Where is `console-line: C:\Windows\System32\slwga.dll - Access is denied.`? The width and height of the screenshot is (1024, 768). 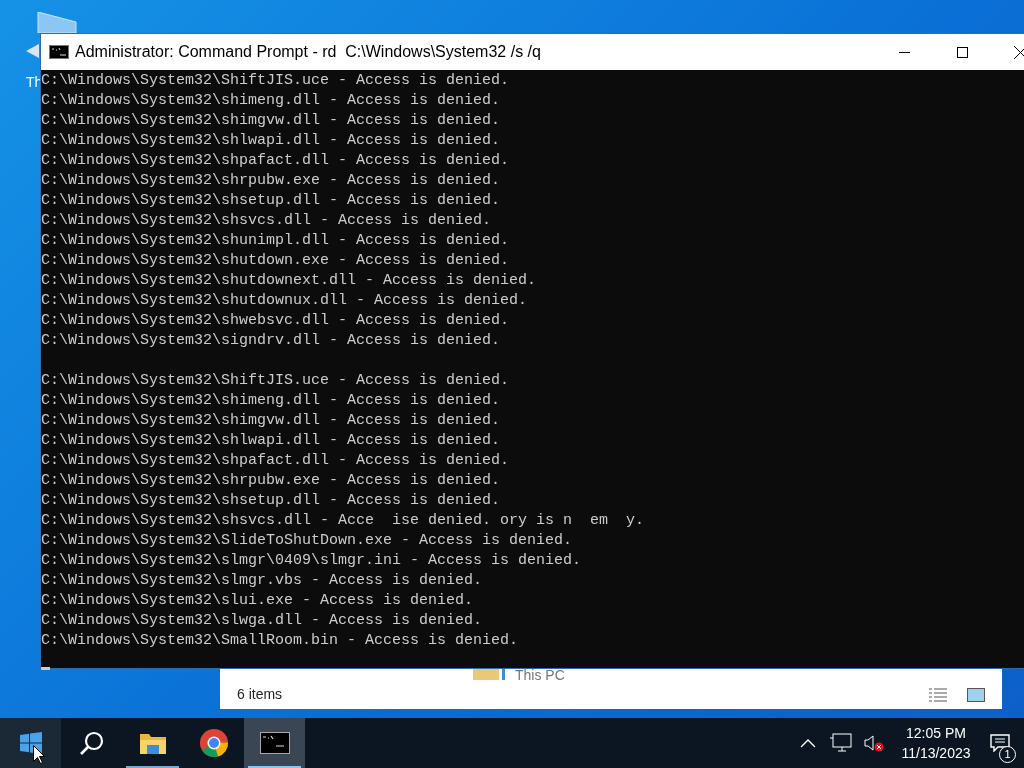
console-line: C:\Windows\System32\slwga.dll - Access is denied. is located at coordinates (262, 621).